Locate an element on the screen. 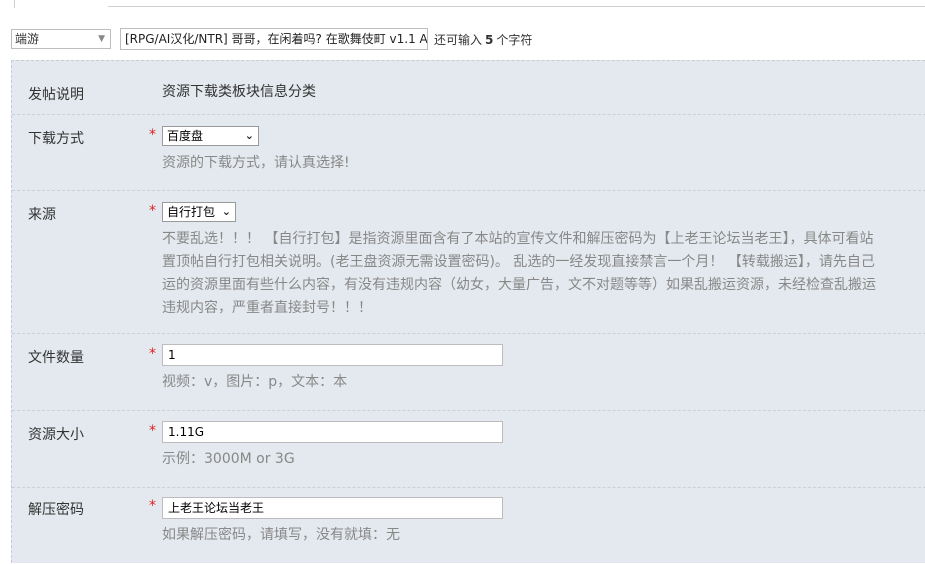 The image size is (925, 564). password-label: 解压密码 is located at coordinates (56, 510).